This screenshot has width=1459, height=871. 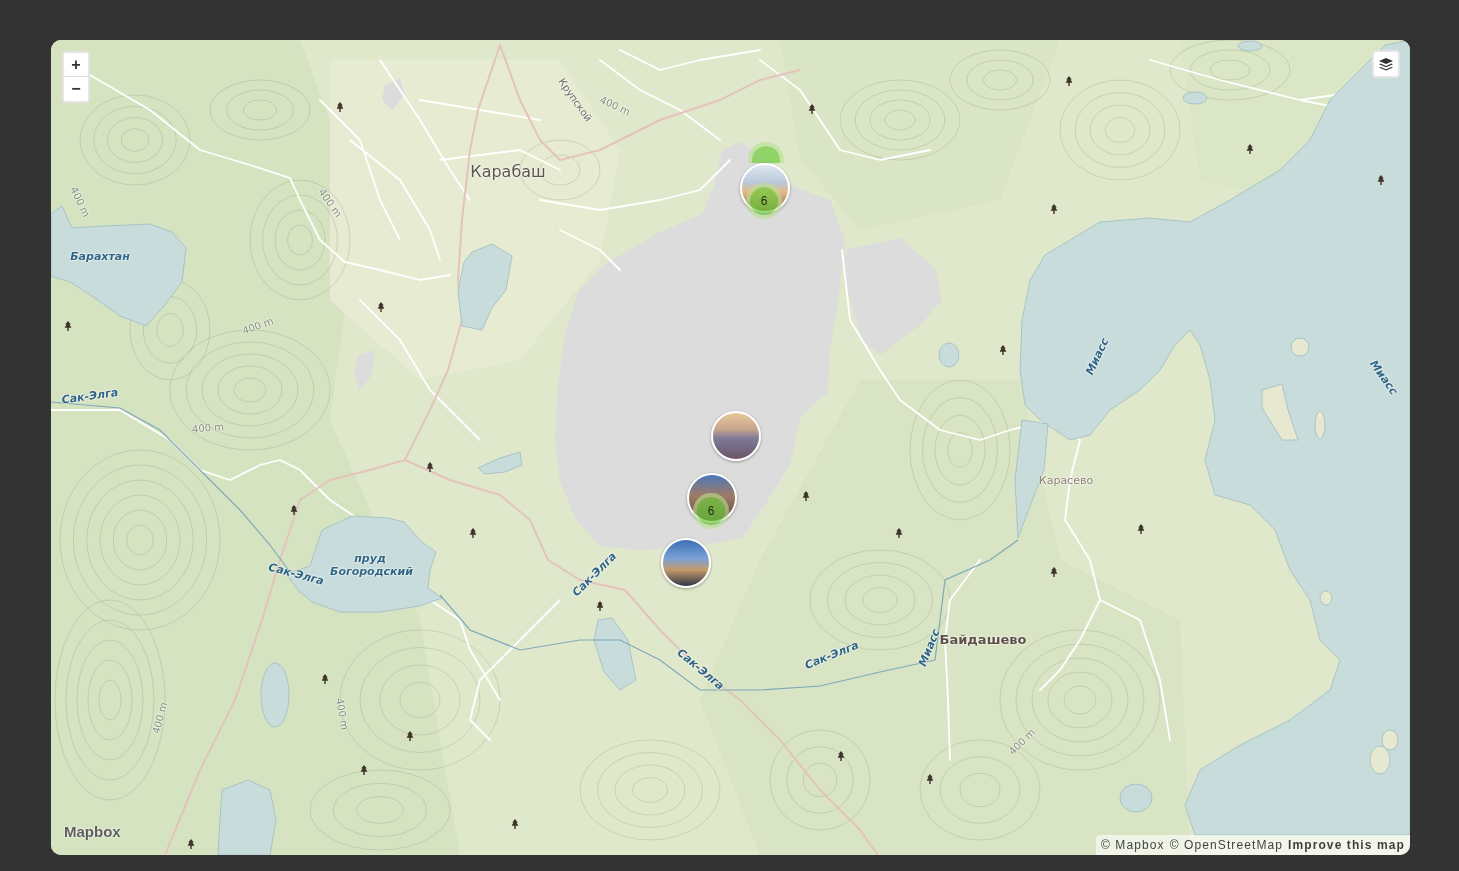 What do you see at coordinates (90, 397) in the screenshot?
I see `water-label: Сак-Элга` at bounding box center [90, 397].